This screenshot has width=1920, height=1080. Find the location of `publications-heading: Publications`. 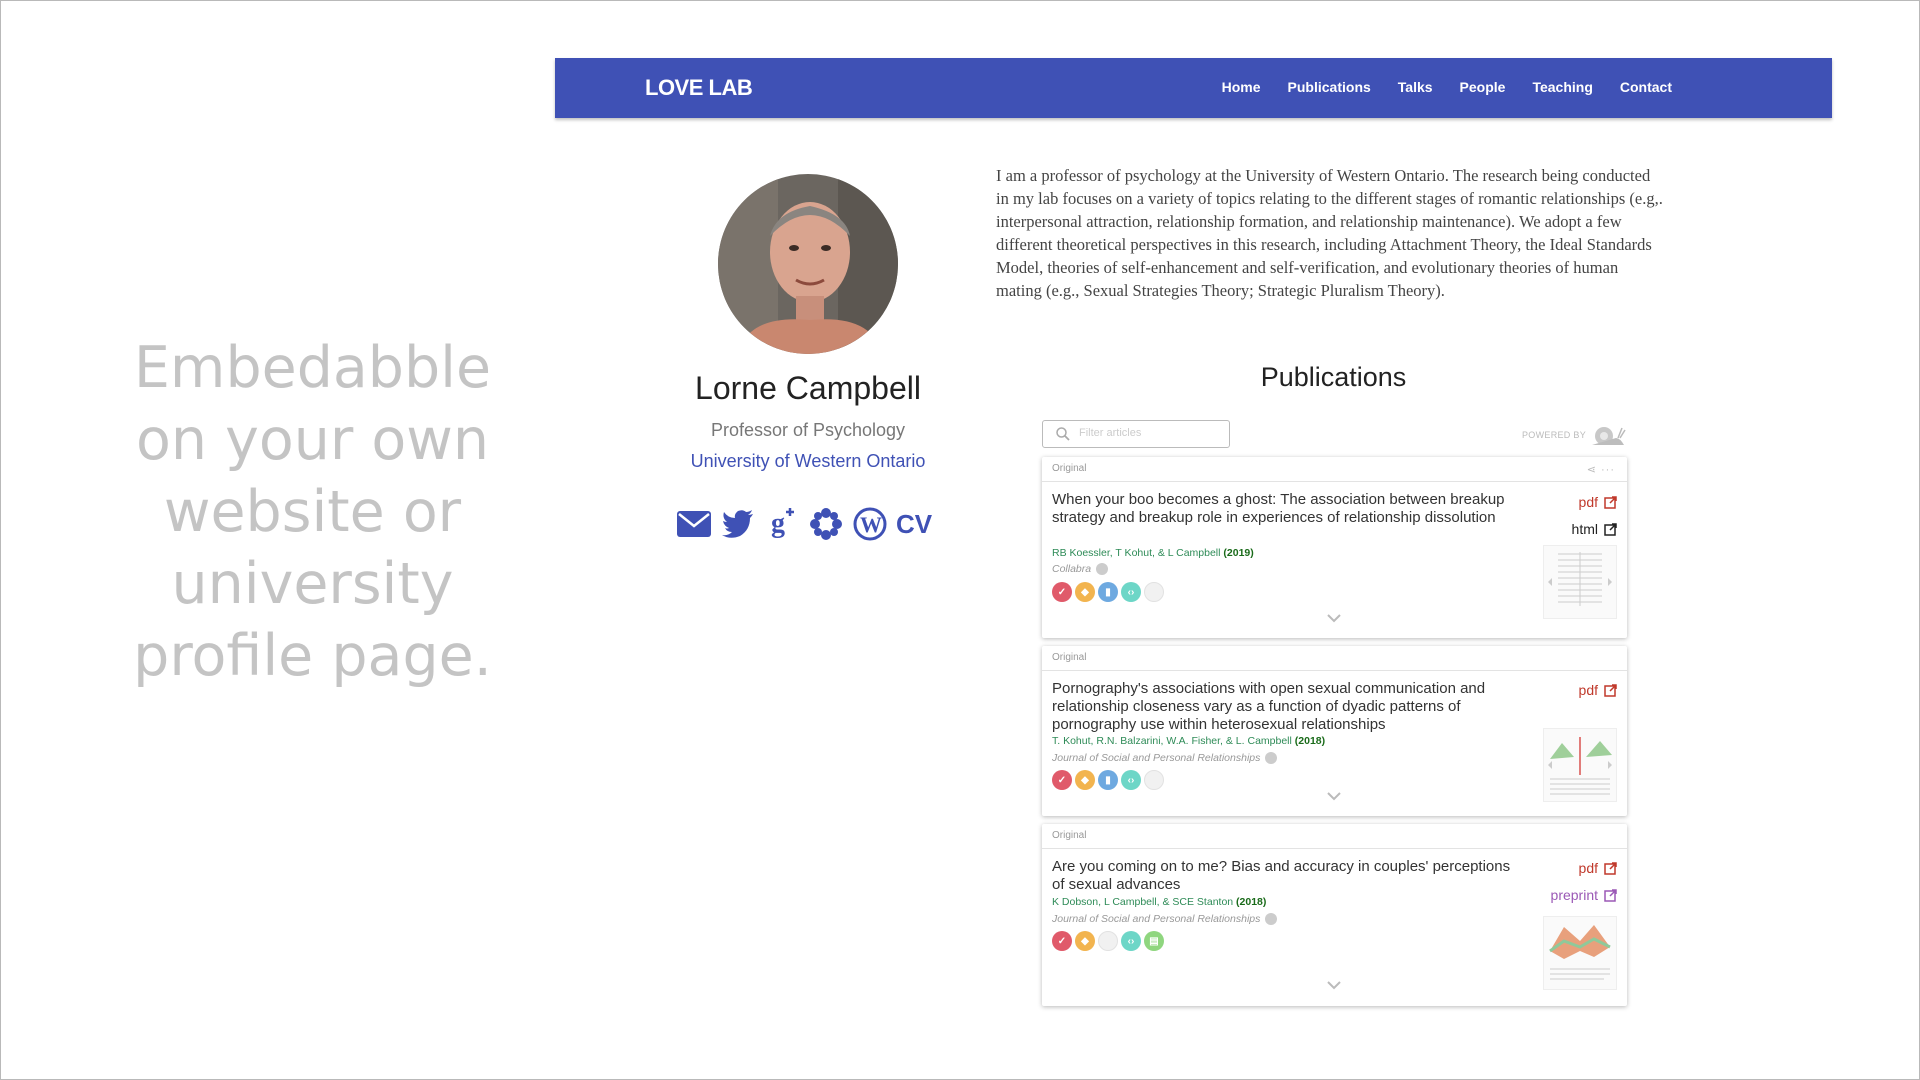

publications-heading: Publications is located at coordinates (1333, 377).